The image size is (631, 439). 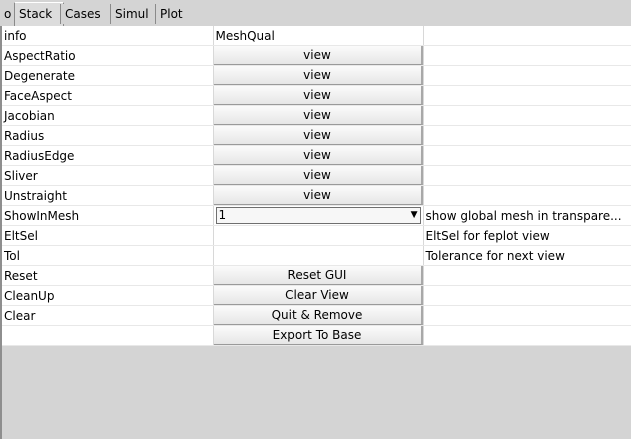 I want to click on table-row: Unstraight view, so click(x=316, y=195).